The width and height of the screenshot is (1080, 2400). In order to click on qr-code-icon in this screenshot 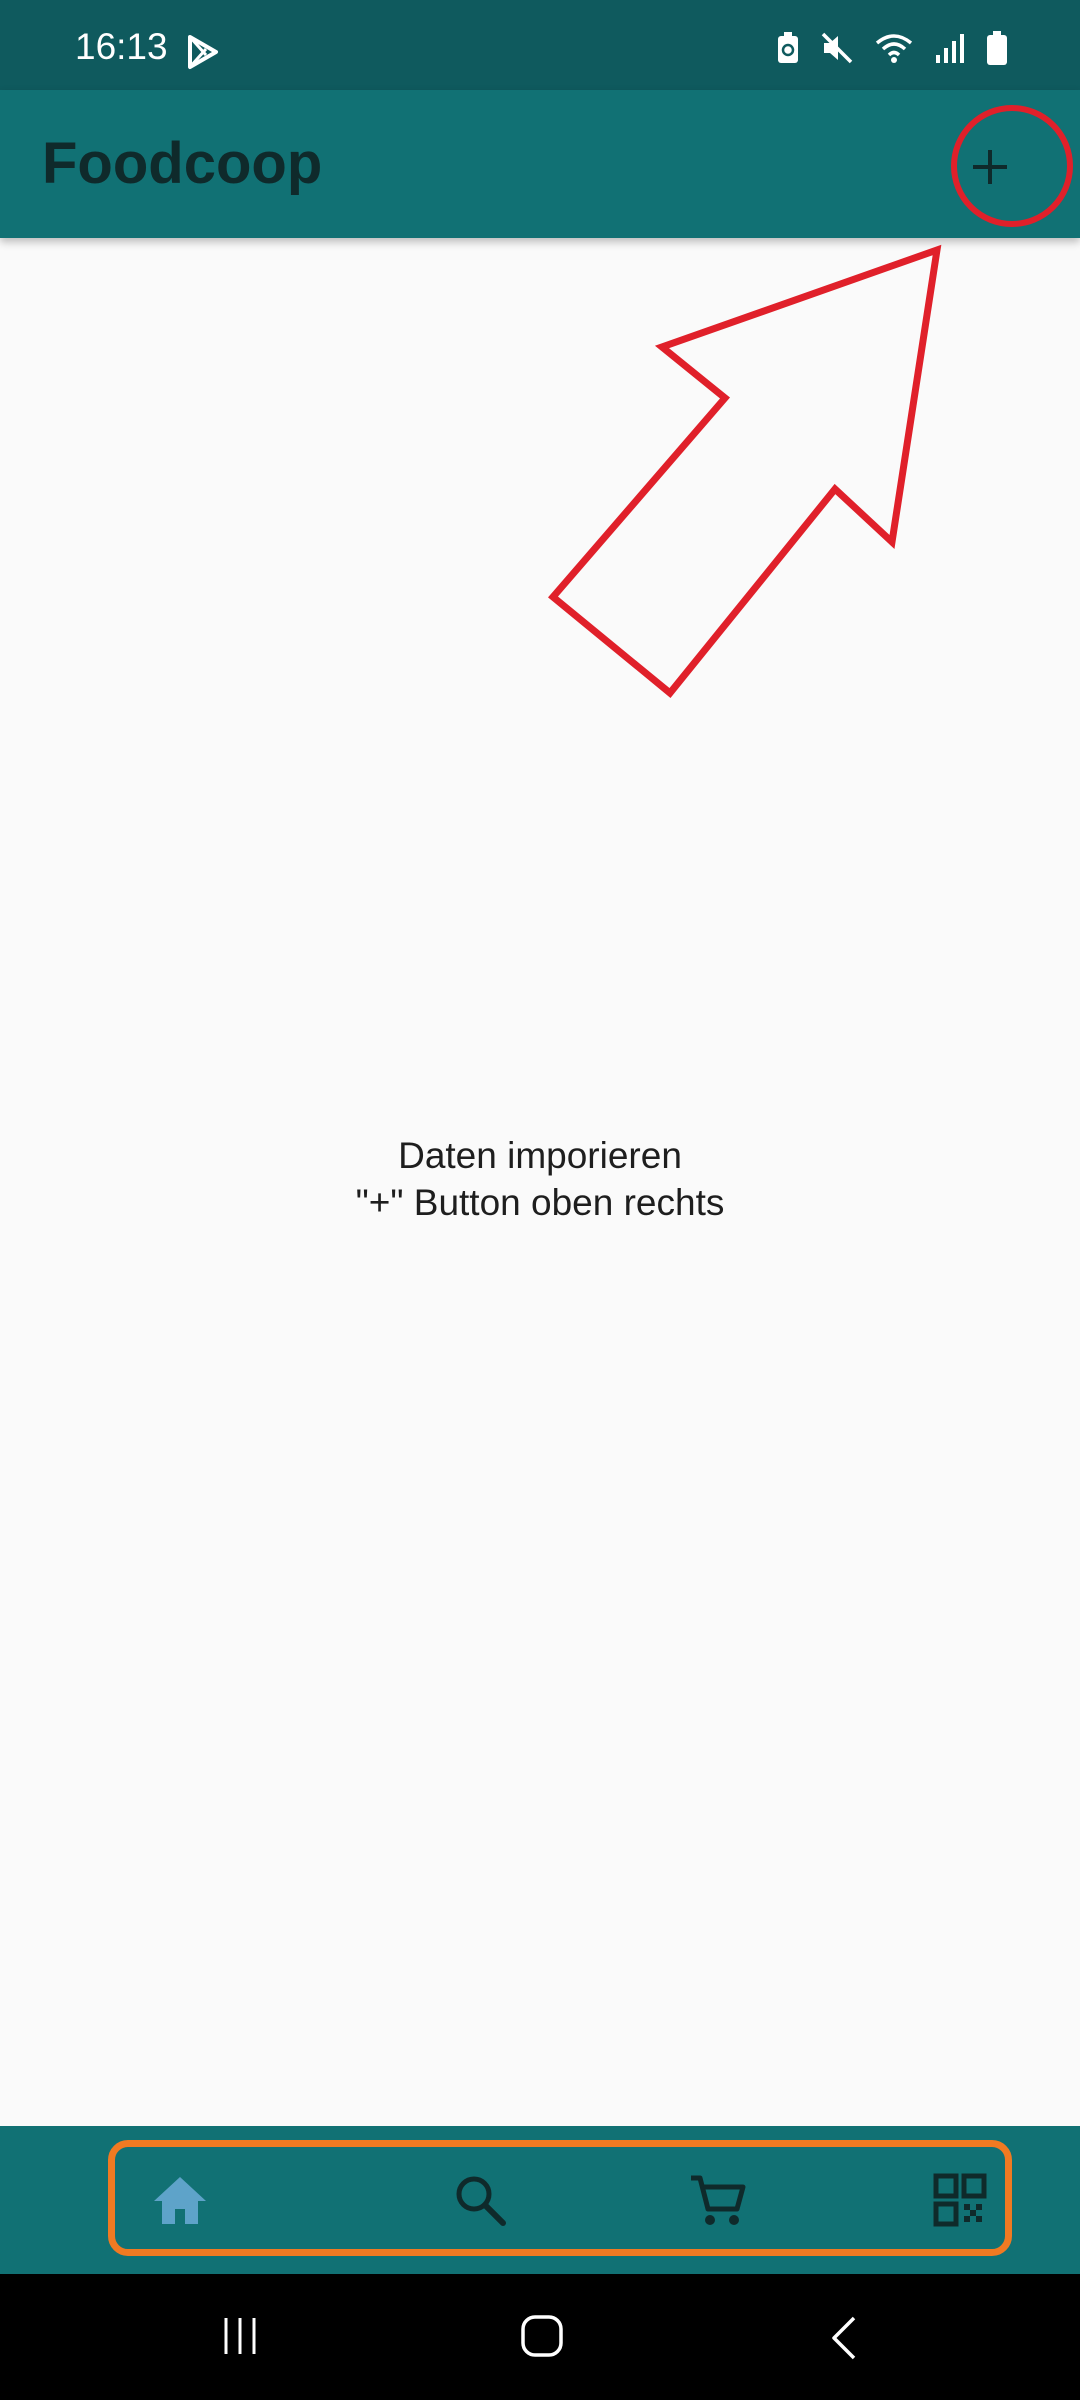, I will do `click(960, 2200)`.